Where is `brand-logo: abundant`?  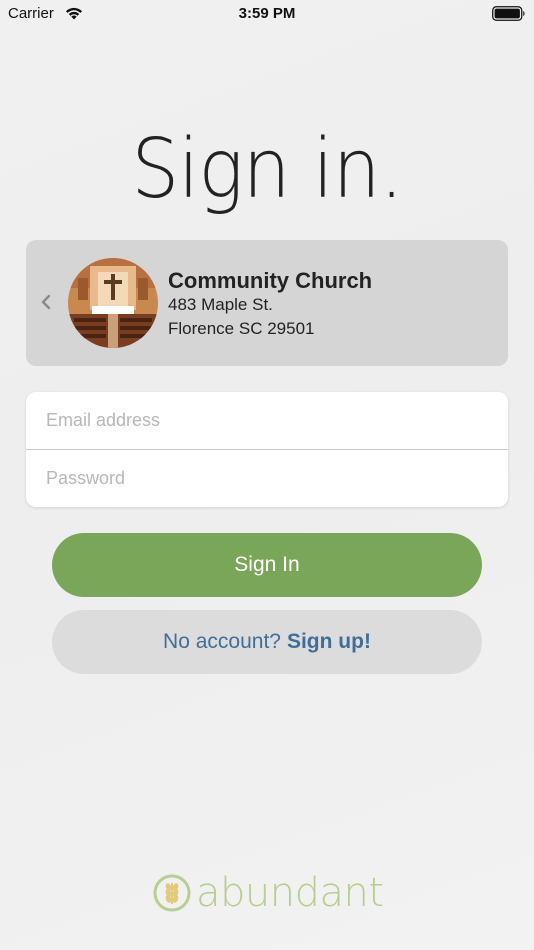
brand-logo: abundant is located at coordinates (268, 893).